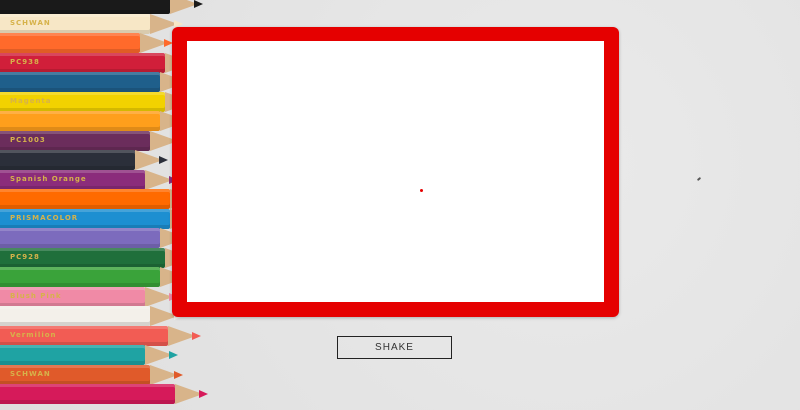 The height and width of the screenshot is (410, 800). I want to click on shake-button: SHAKE, so click(394, 347).